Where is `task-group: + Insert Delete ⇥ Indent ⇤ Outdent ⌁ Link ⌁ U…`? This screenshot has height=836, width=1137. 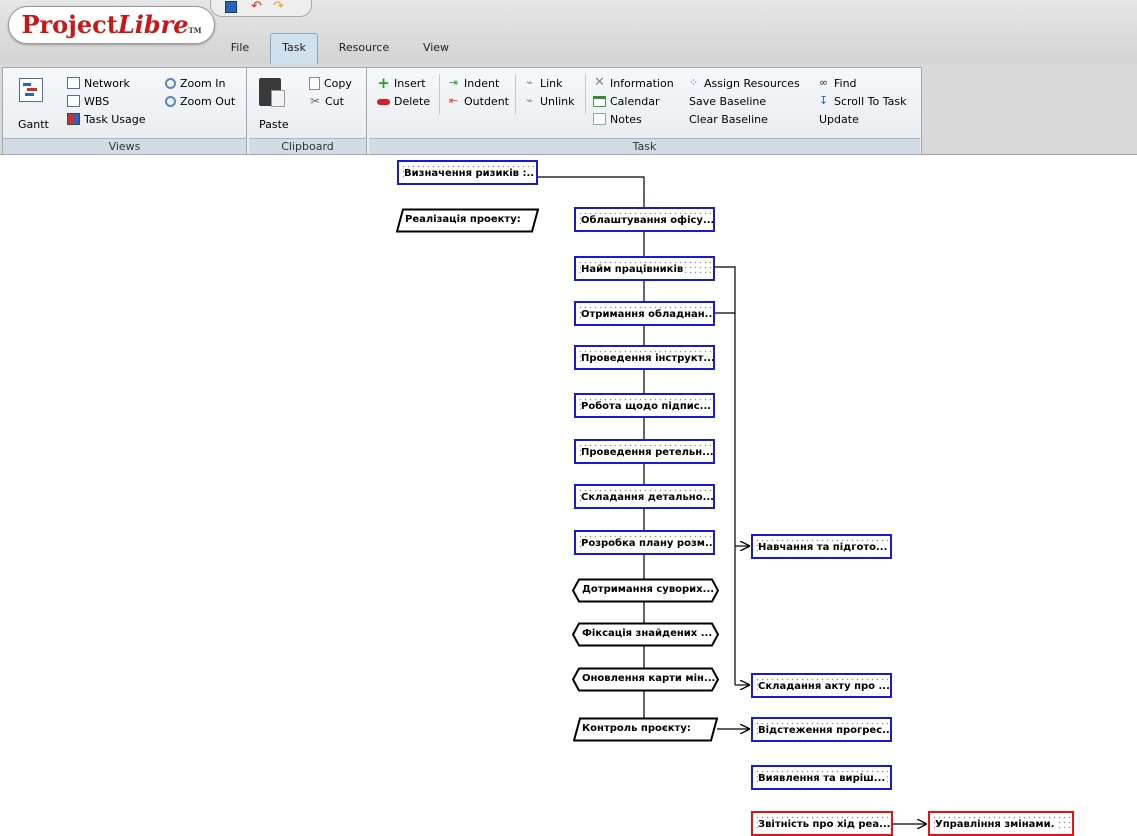 task-group: + Insert Delete ⇥ Indent ⇤ Outdent ⌁ Link ⌁ U… is located at coordinates (644, 111).